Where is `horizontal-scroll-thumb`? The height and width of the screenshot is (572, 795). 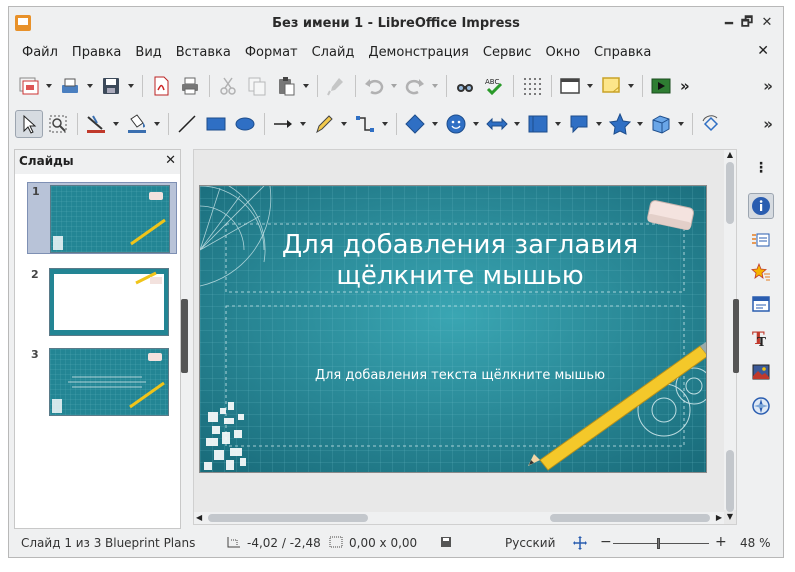 horizontal-scroll-thumb is located at coordinates (288, 518).